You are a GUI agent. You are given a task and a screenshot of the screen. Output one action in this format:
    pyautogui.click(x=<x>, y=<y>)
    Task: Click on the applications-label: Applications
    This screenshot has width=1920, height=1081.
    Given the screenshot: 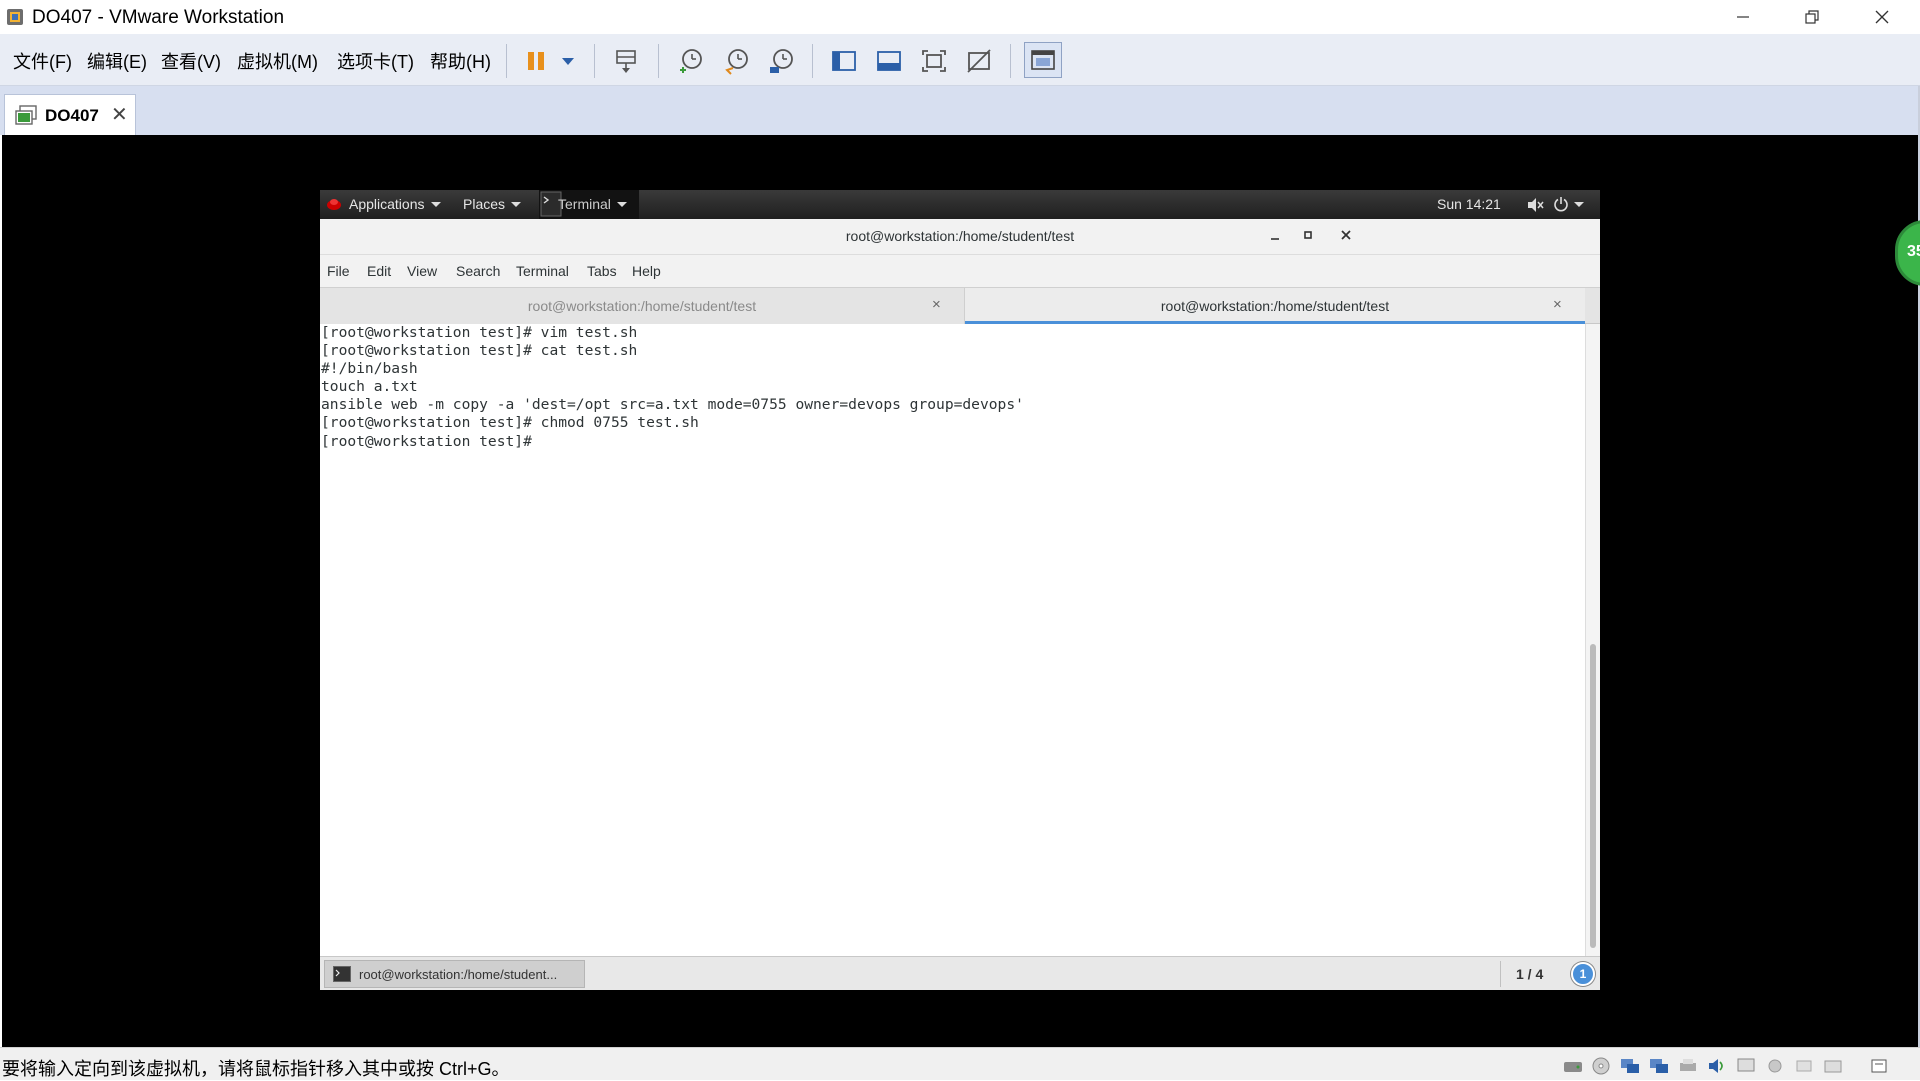 What is the action you would take?
    pyautogui.click(x=387, y=204)
    